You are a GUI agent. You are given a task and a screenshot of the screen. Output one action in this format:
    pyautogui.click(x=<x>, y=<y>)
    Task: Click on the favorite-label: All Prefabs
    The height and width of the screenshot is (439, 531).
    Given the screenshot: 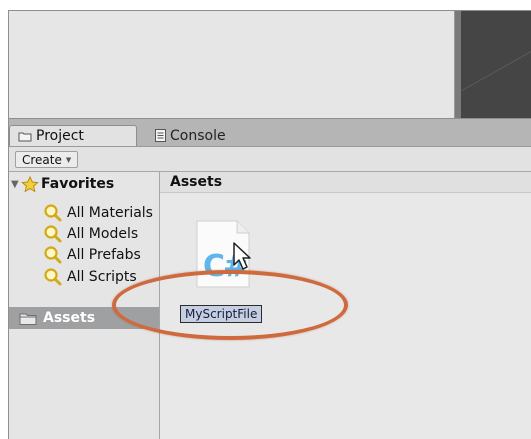 What is the action you would take?
    pyautogui.click(x=104, y=254)
    